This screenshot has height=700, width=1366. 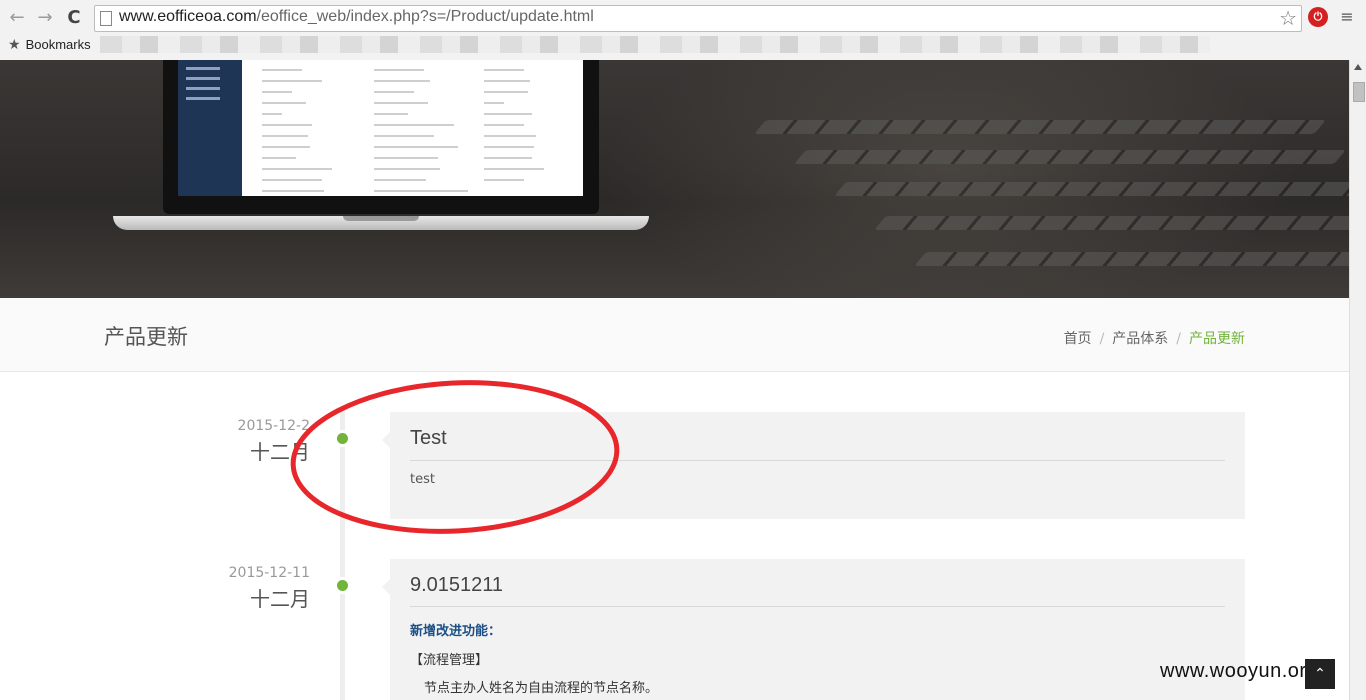 I want to click on reload-icon: C, so click(x=74, y=18).